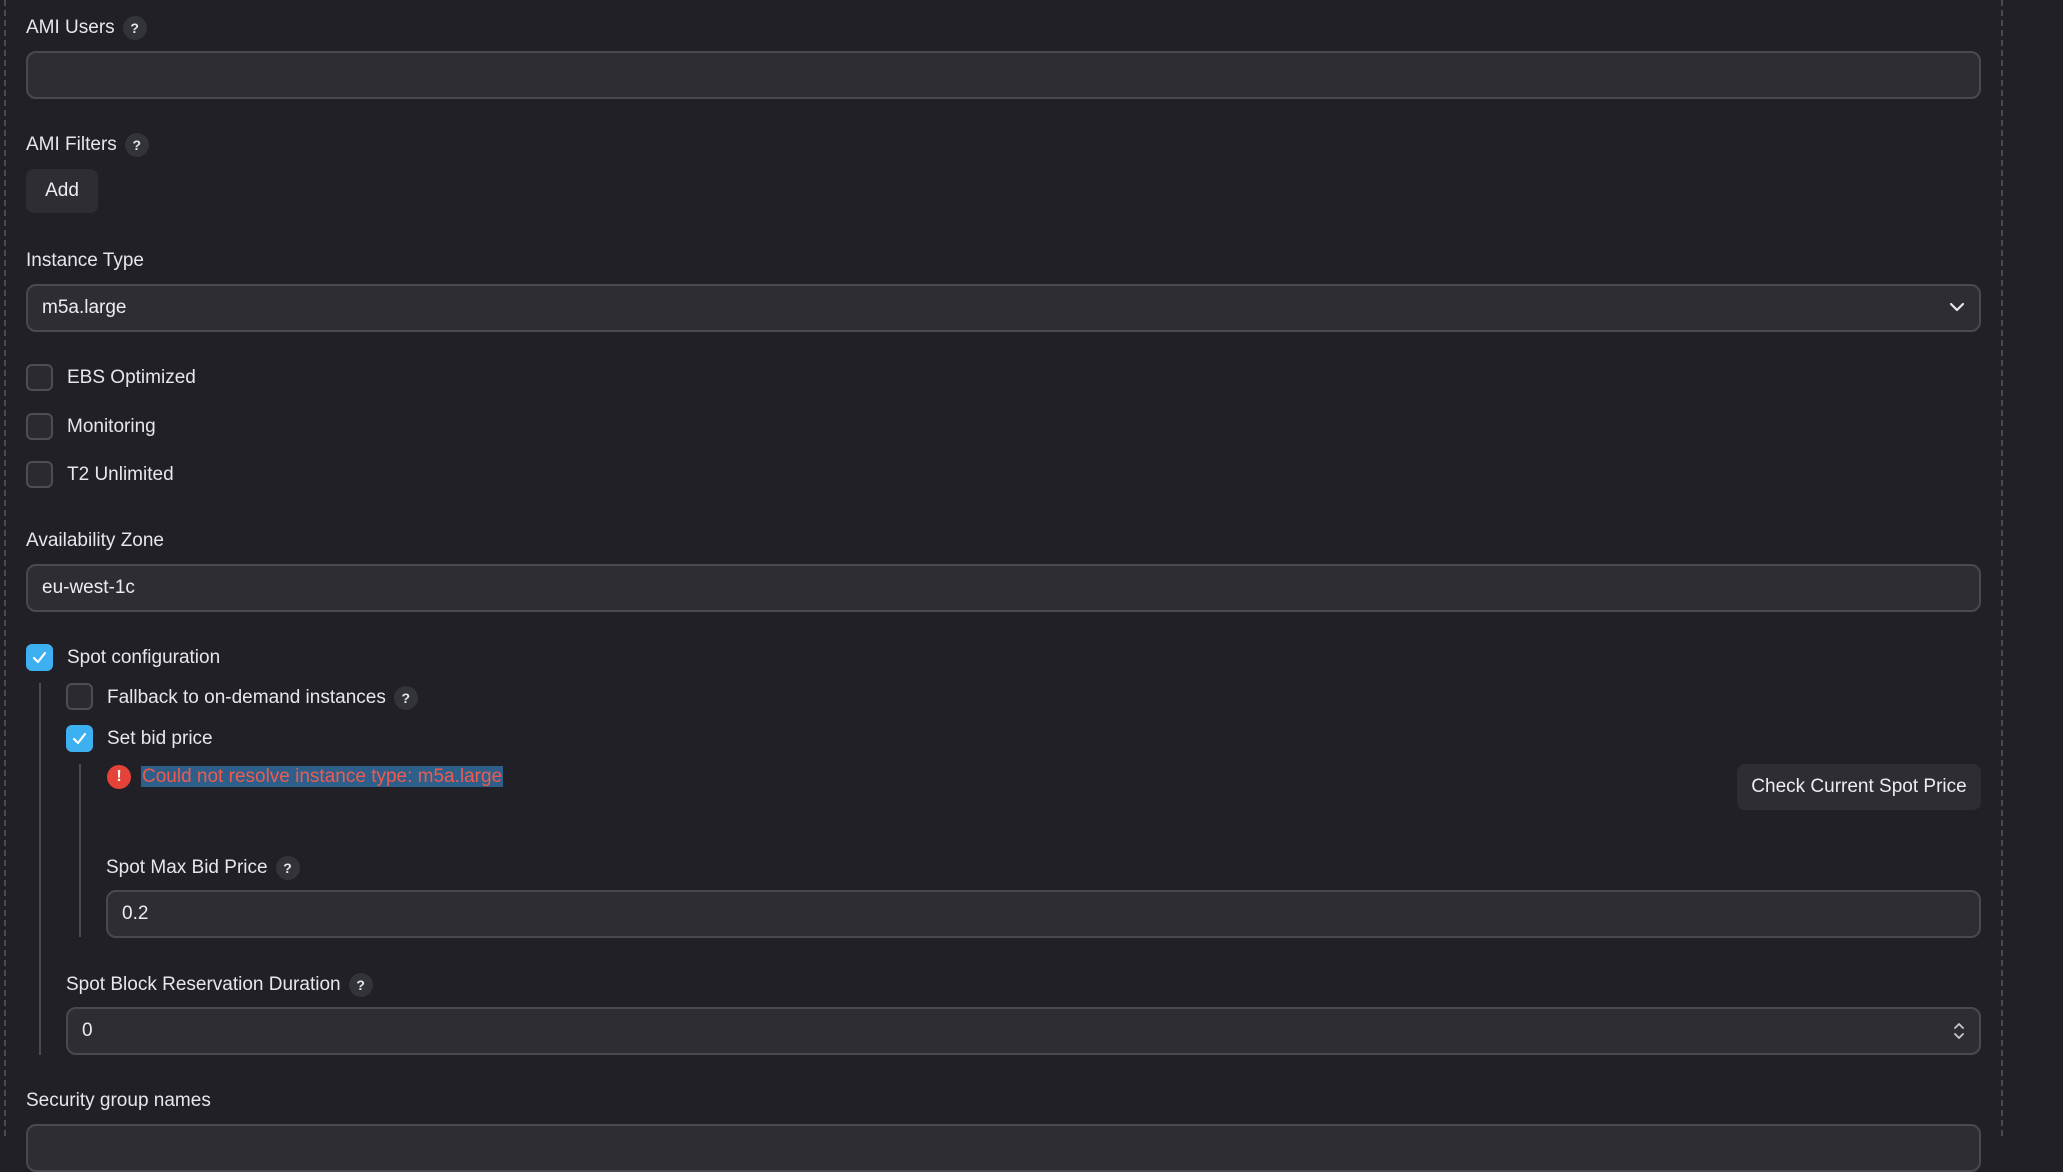 The width and height of the screenshot is (2063, 1172). Describe the element at coordinates (120, 474) in the screenshot. I see `t2-unlimited-label: T2 Unlimited` at that location.